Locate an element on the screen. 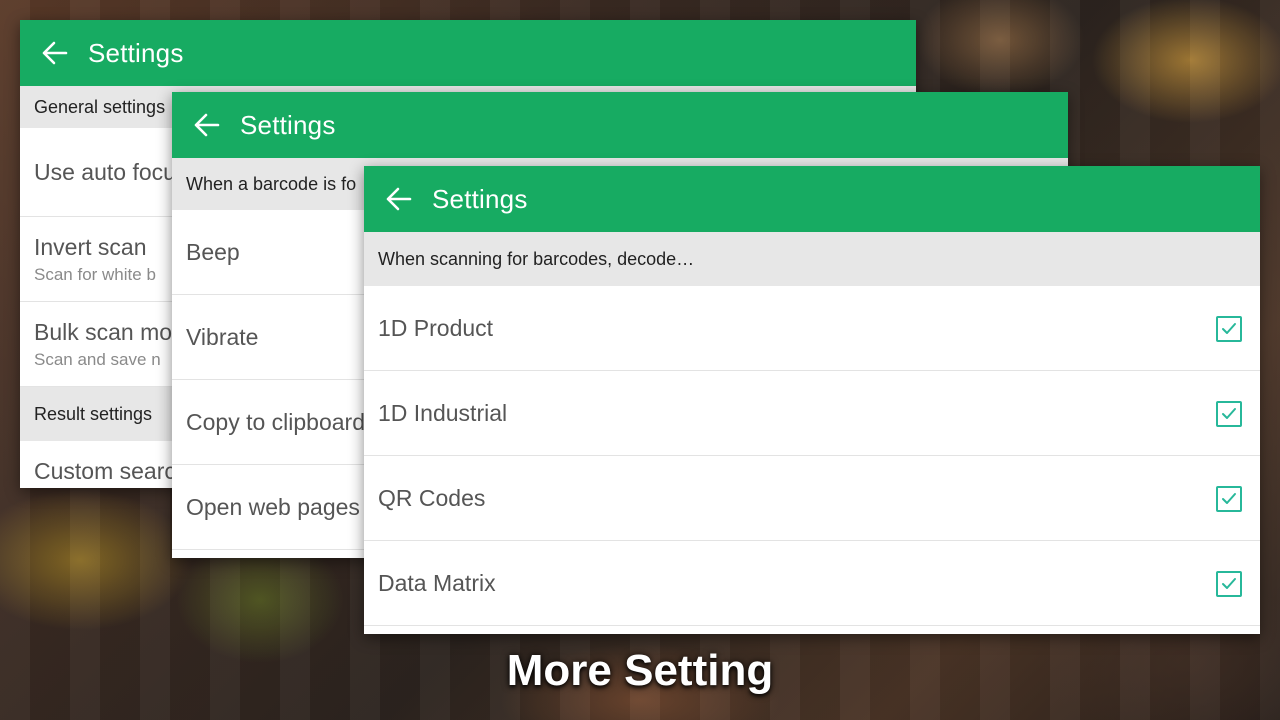 The height and width of the screenshot is (720, 1280). setting-1d-industrial: 1D Industrial is located at coordinates (812, 413).